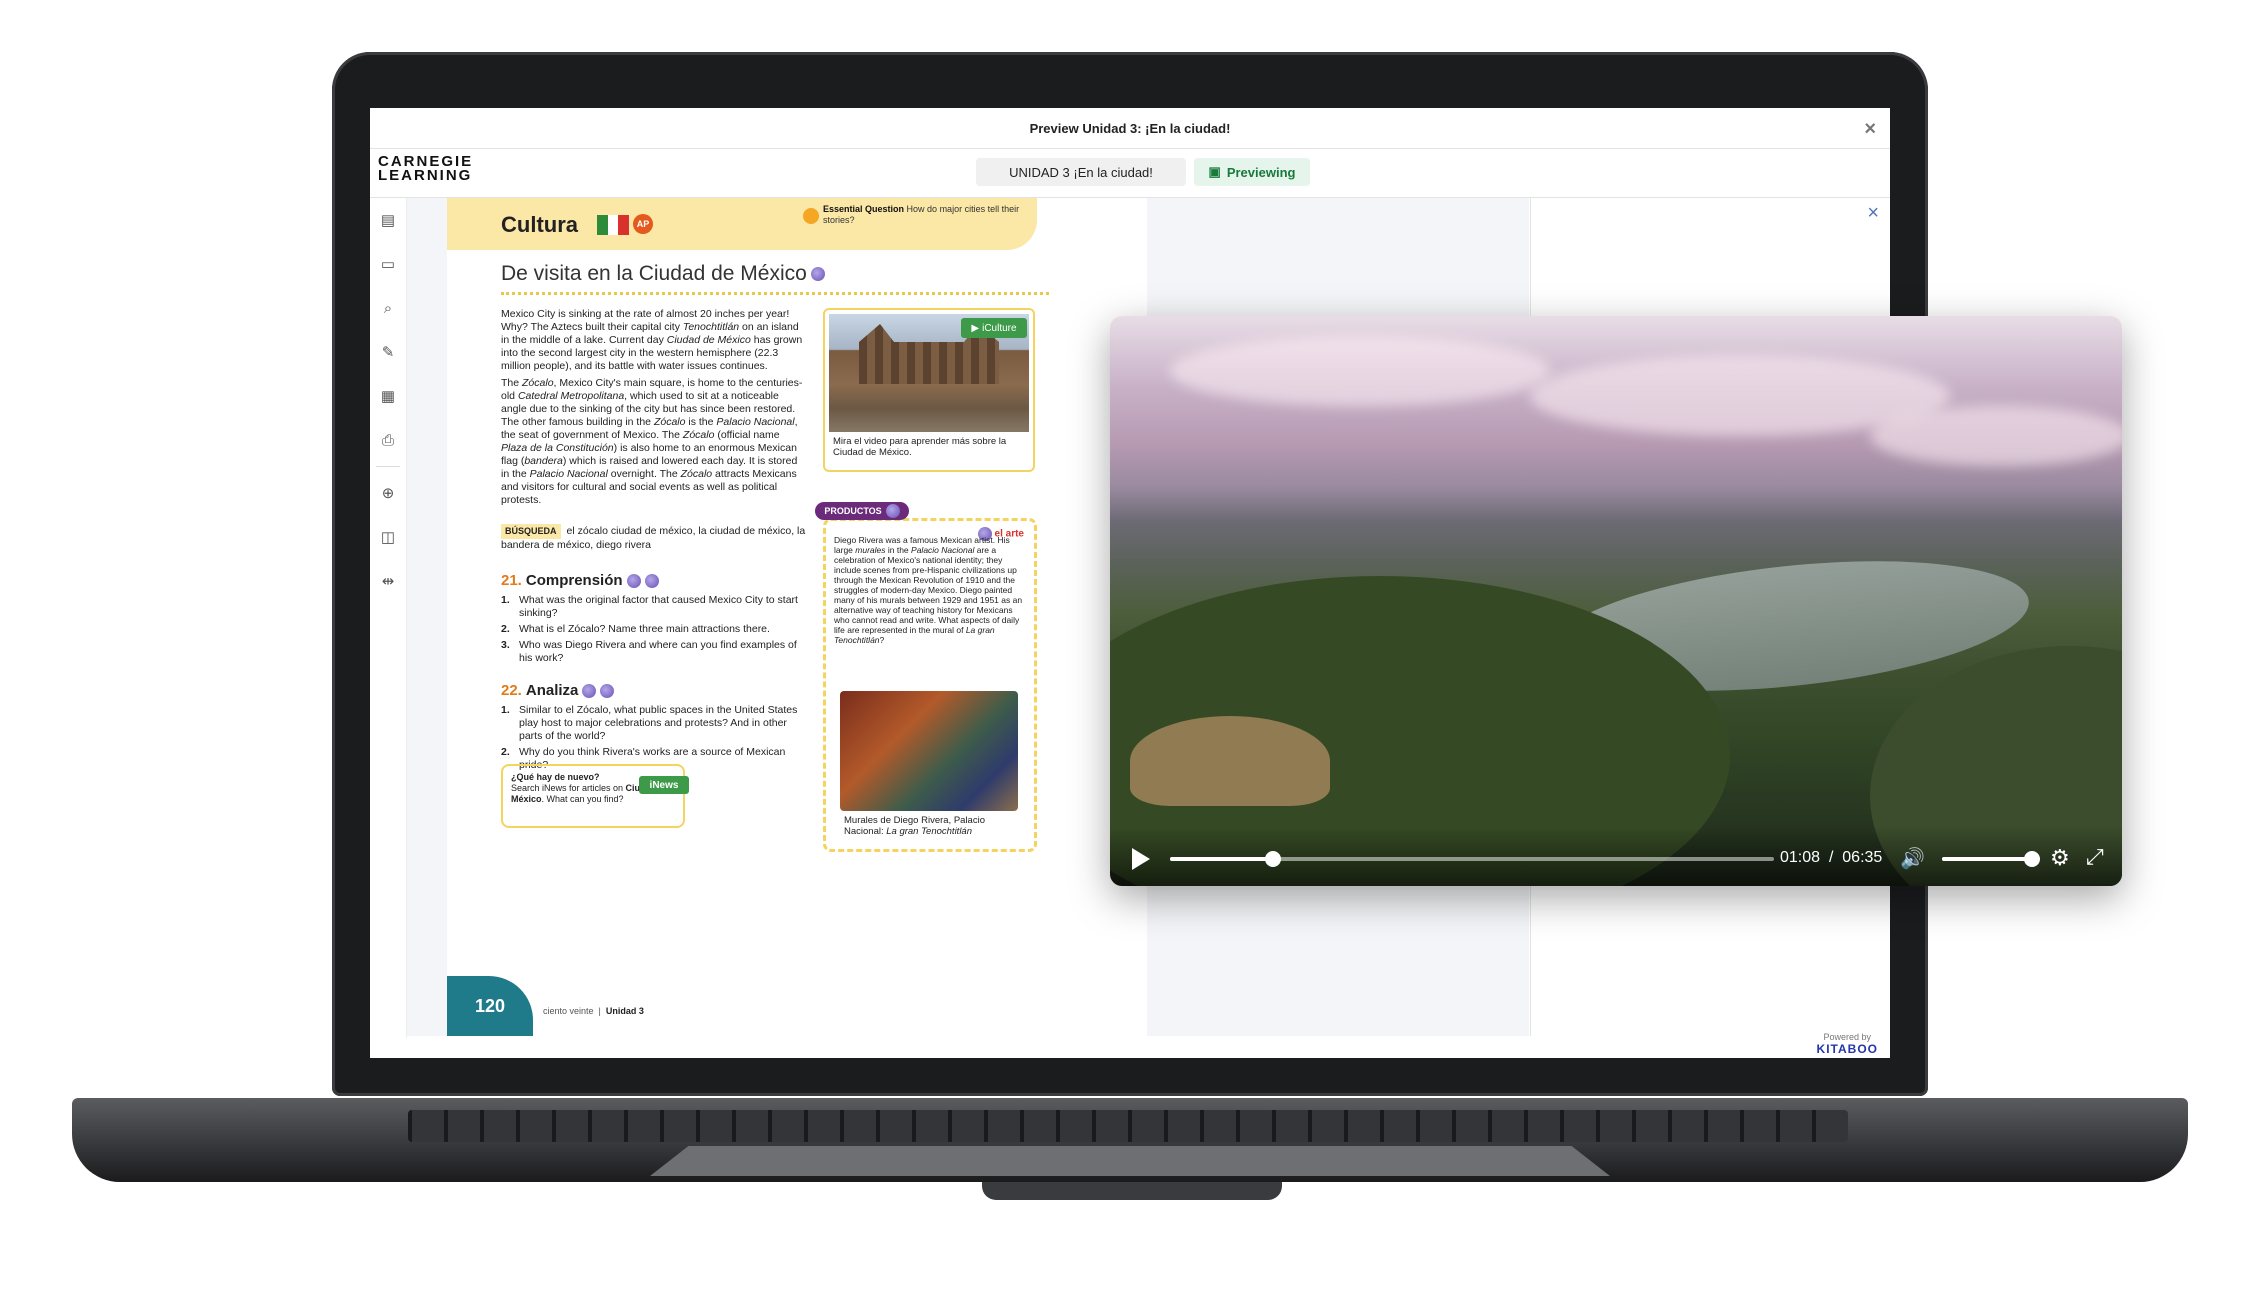 This screenshot has height=1302, width=2250. What do you see at coordinates (1230, 761) in the screenshot?
I see `video-fields` at bounding box center [1230, 761].